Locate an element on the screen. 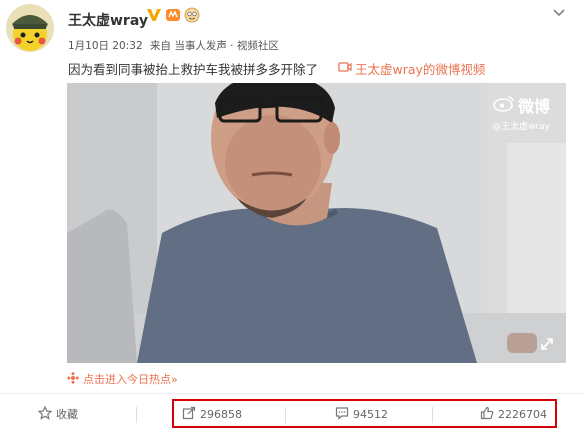 This screenshot has width=584, height=434. separator is located at coordinates (136, 415).